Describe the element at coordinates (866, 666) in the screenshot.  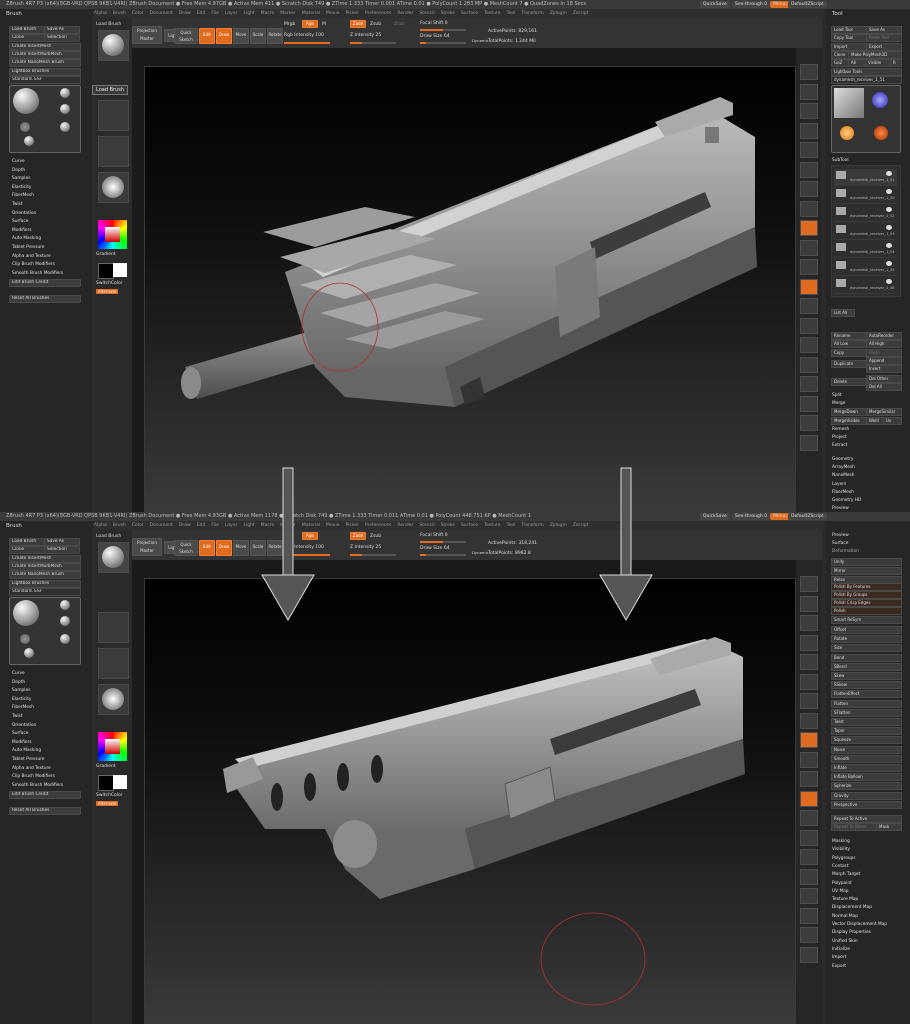
I see `deform-sbend-slider: SBend` at that location.